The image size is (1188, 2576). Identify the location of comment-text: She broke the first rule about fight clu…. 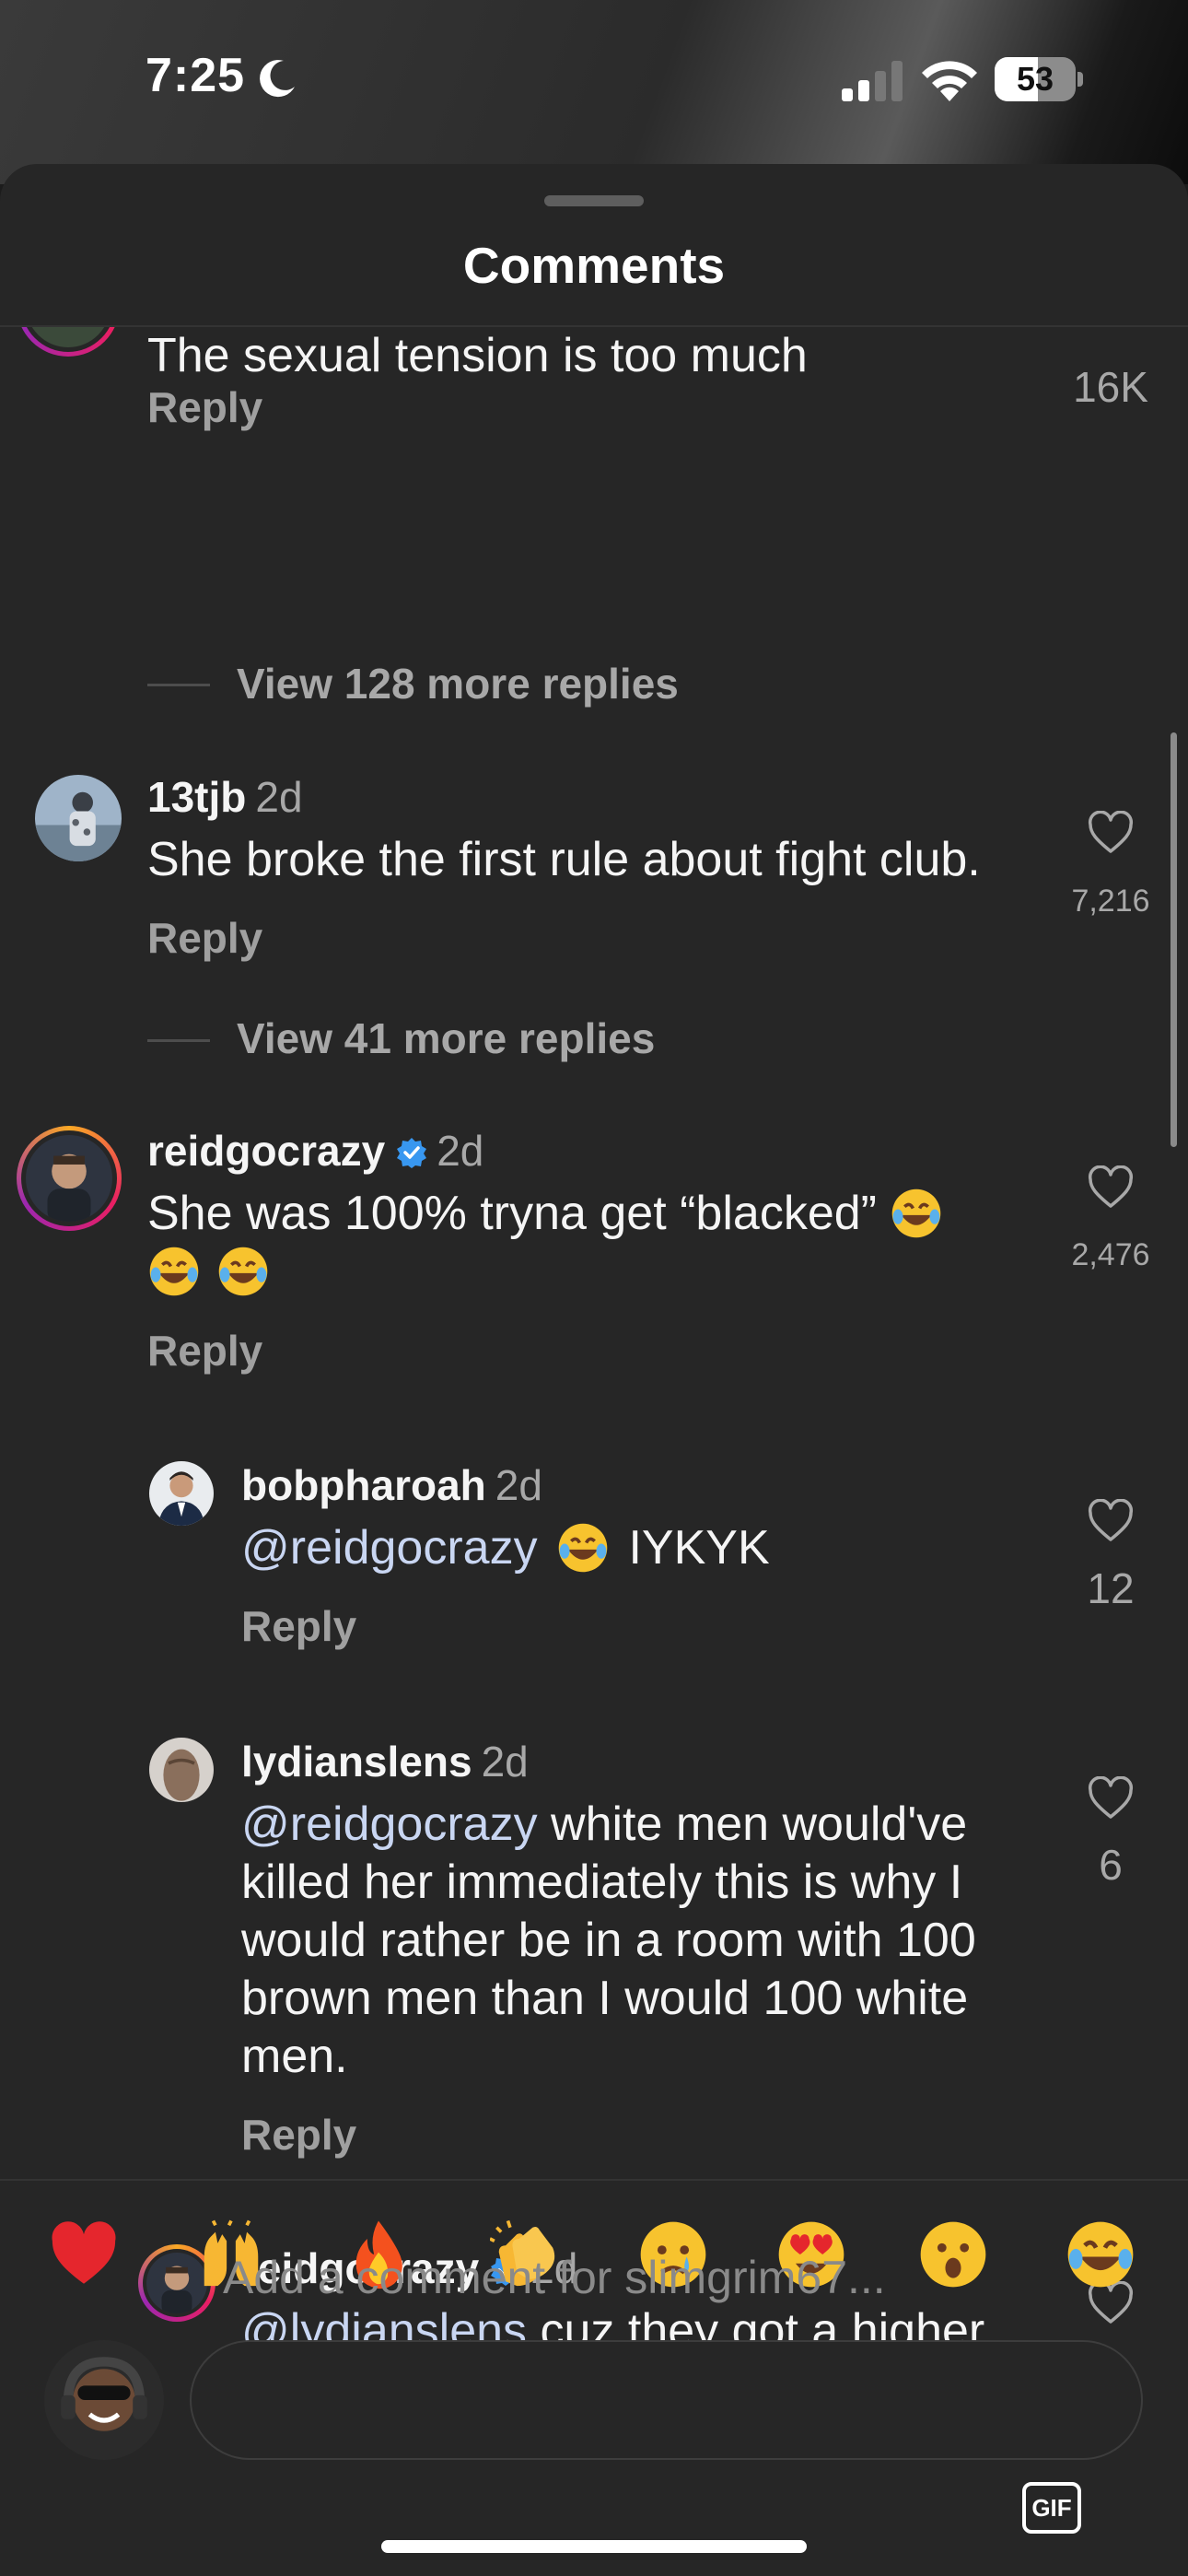
(564, 859).